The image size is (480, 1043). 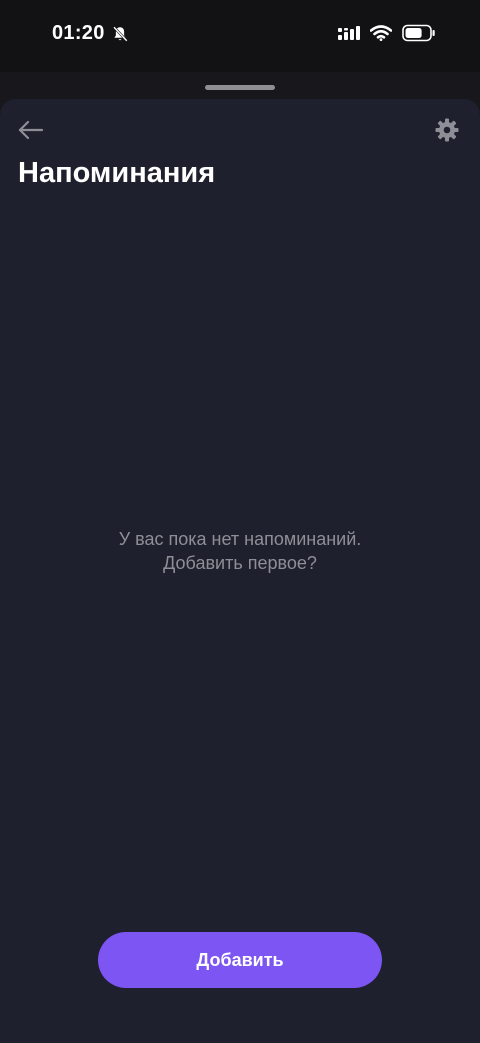 What do you see at coordinates (78, 33) in the screenshot?
I see `status-time-text: 01:20` at bounding box center [78, 33].